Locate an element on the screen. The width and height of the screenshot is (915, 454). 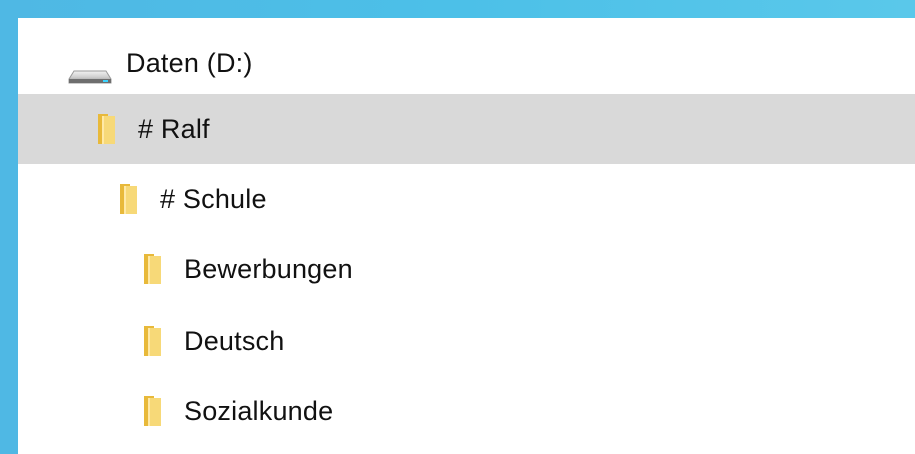
tree-item-label: Deutsch is located at coordinates (234, 340).